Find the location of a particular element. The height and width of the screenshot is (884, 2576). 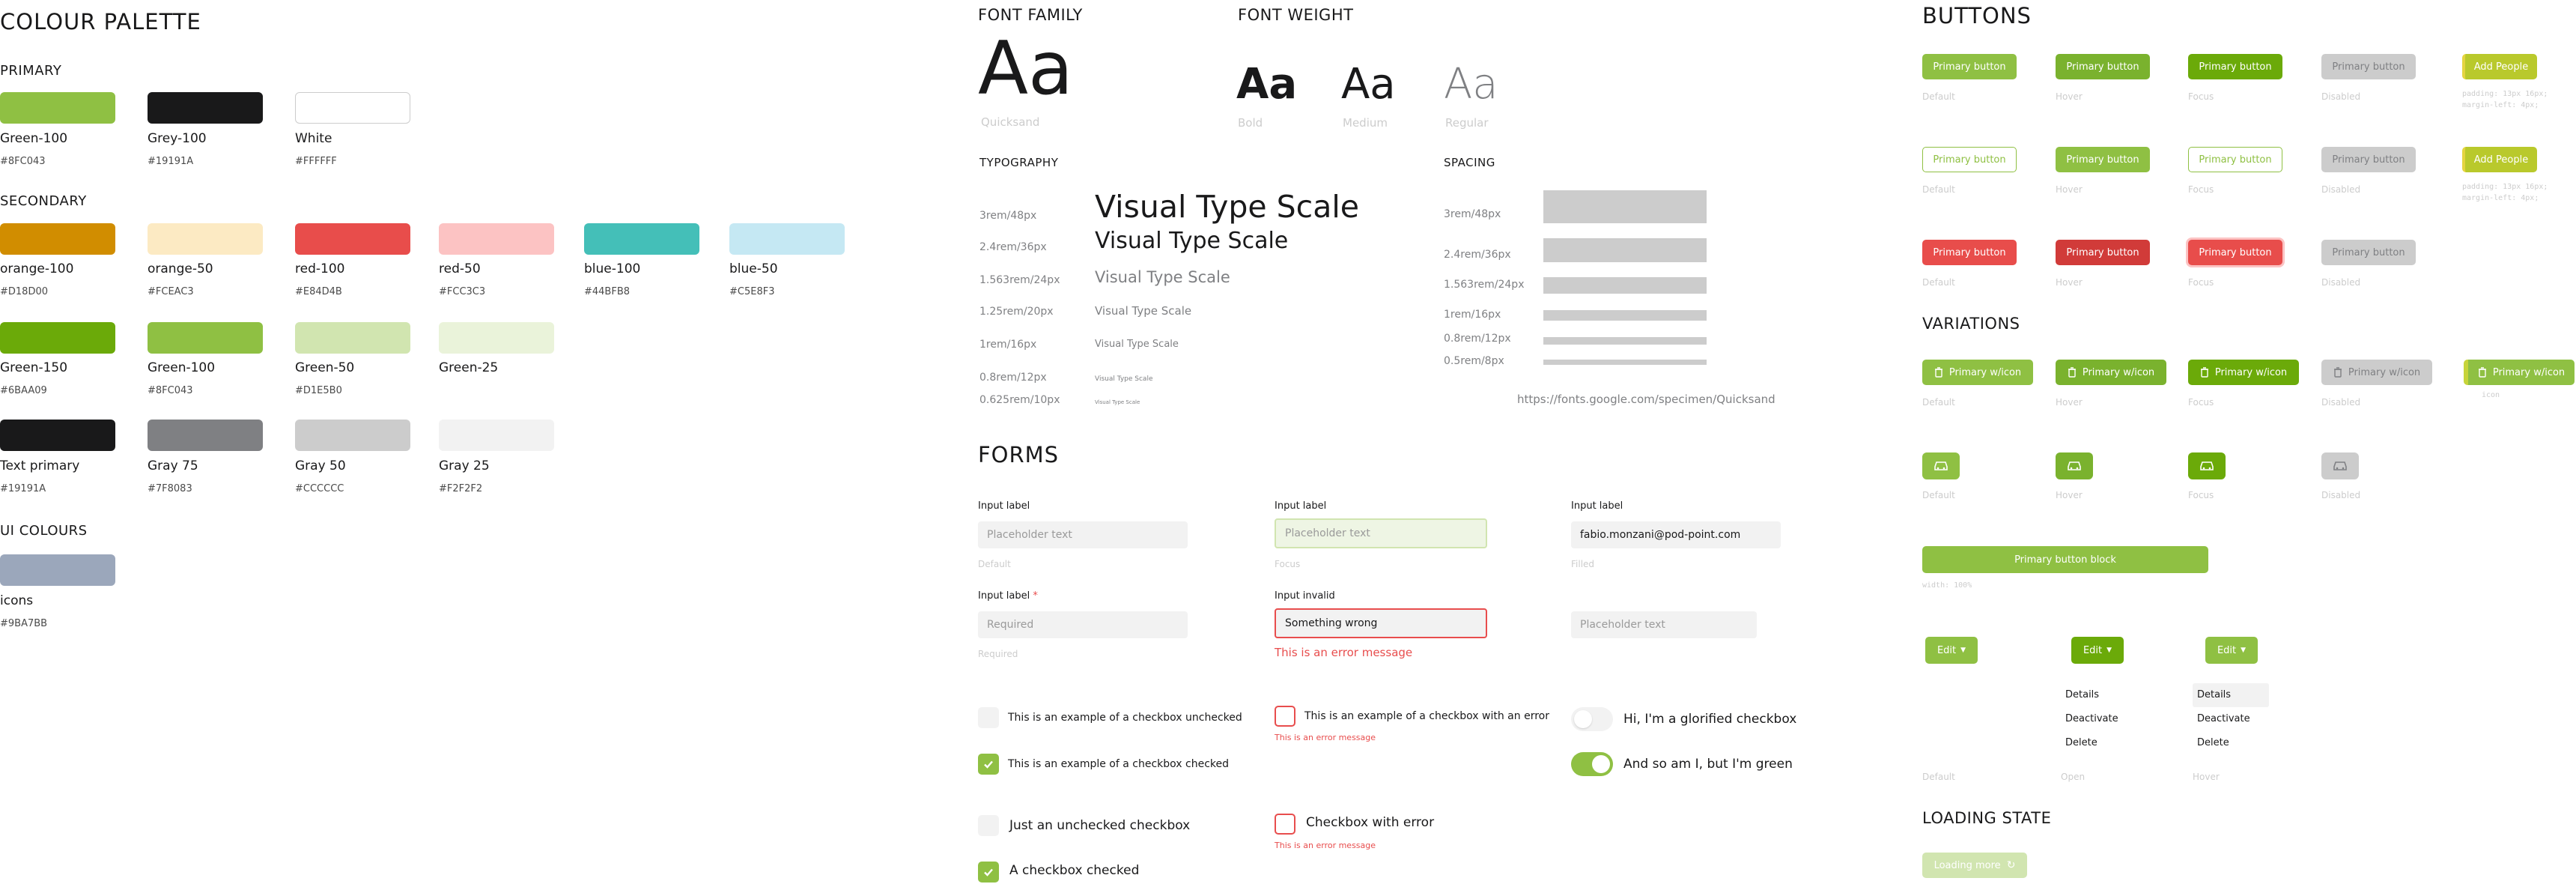

danger-button-disabled: Primary button is located at coordinates (2368, 252).